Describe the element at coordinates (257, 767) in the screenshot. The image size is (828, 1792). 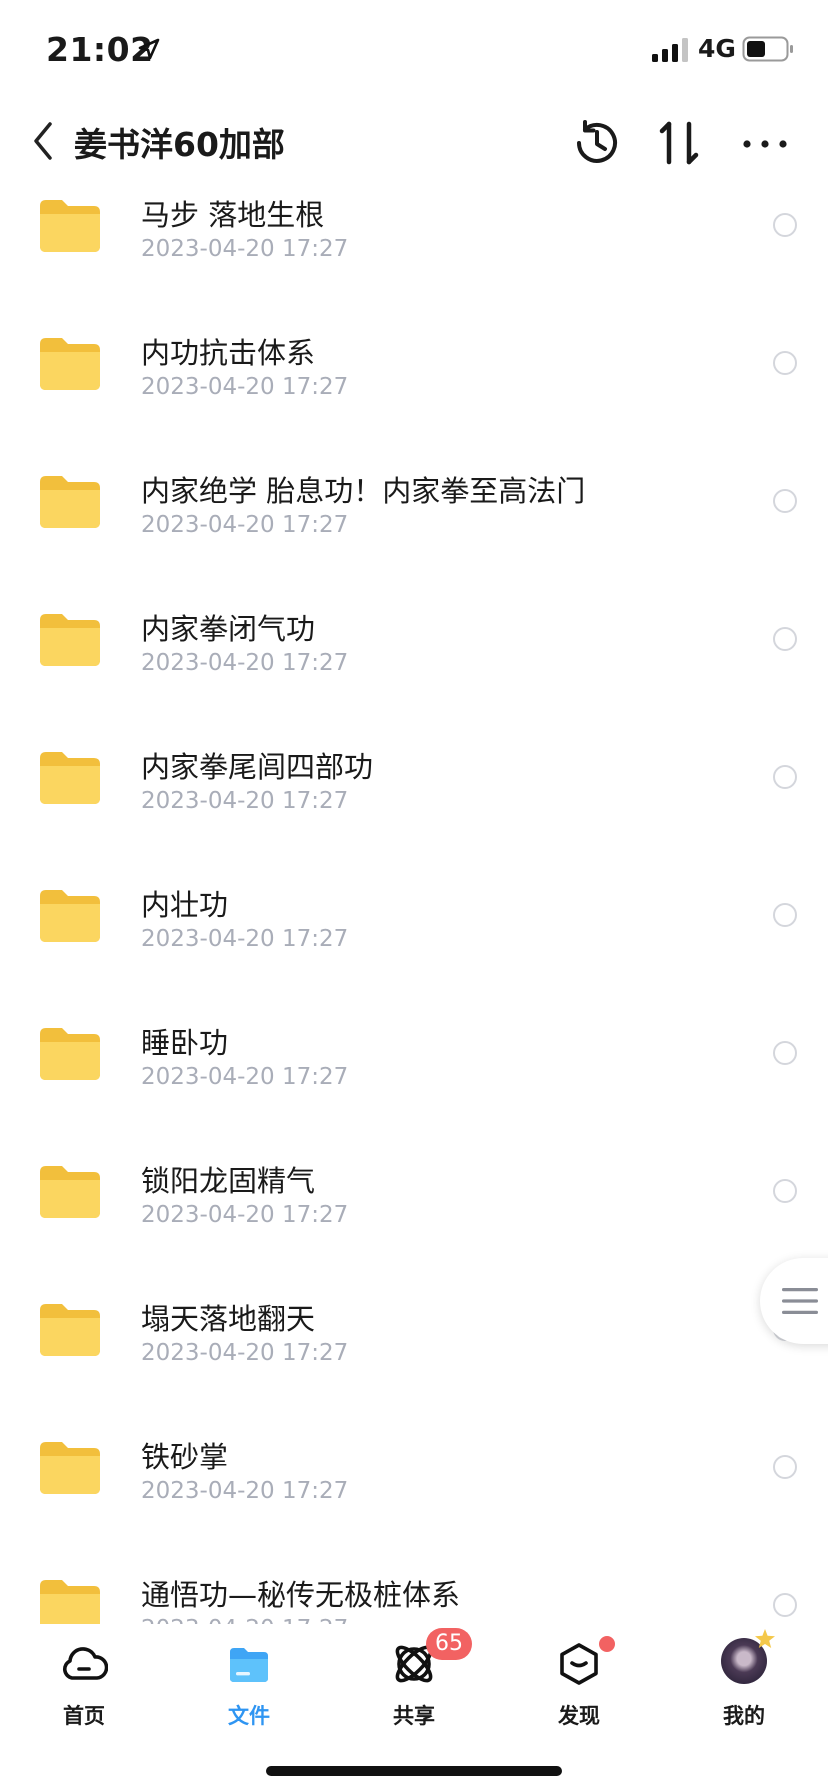
I see `file-name: 内家拳尾闾四部功` at that location.